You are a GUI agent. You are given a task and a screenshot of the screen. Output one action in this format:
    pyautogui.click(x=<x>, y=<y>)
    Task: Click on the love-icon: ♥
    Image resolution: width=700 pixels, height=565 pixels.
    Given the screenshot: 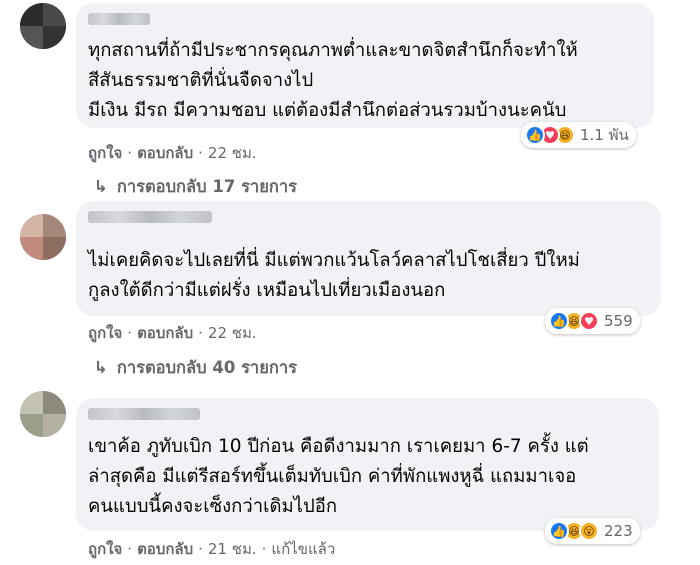 What is the action you would take?
    pyautogui.click(x=589, y=321)
    